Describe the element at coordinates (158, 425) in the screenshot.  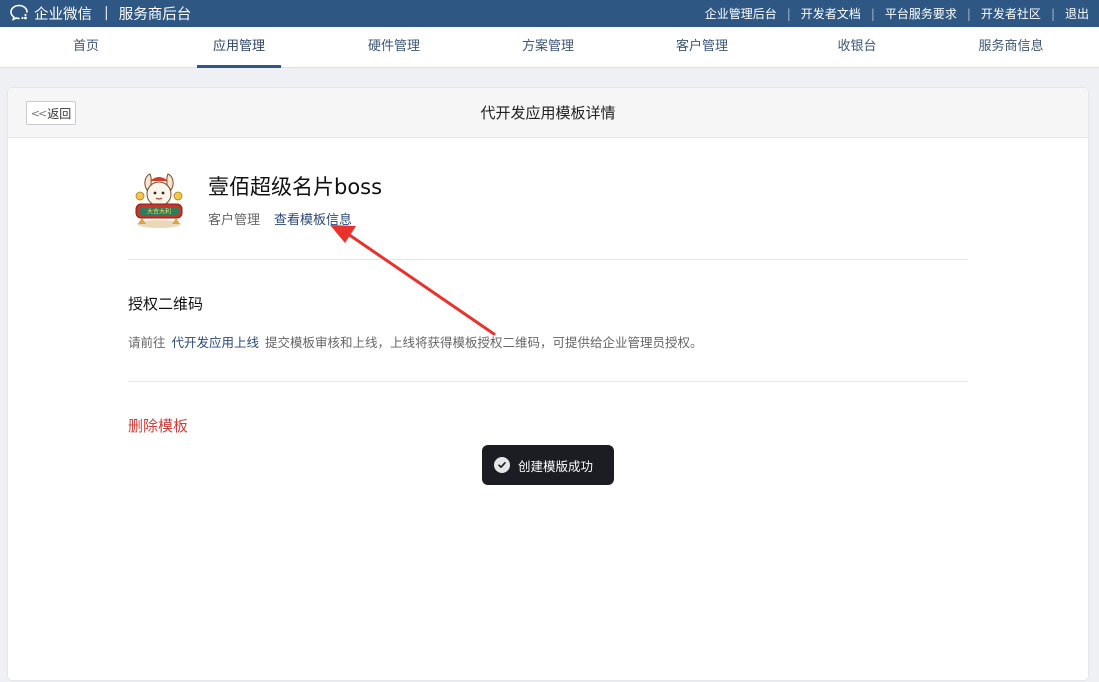
I see `delete-template-button: 删除模板` at that location.